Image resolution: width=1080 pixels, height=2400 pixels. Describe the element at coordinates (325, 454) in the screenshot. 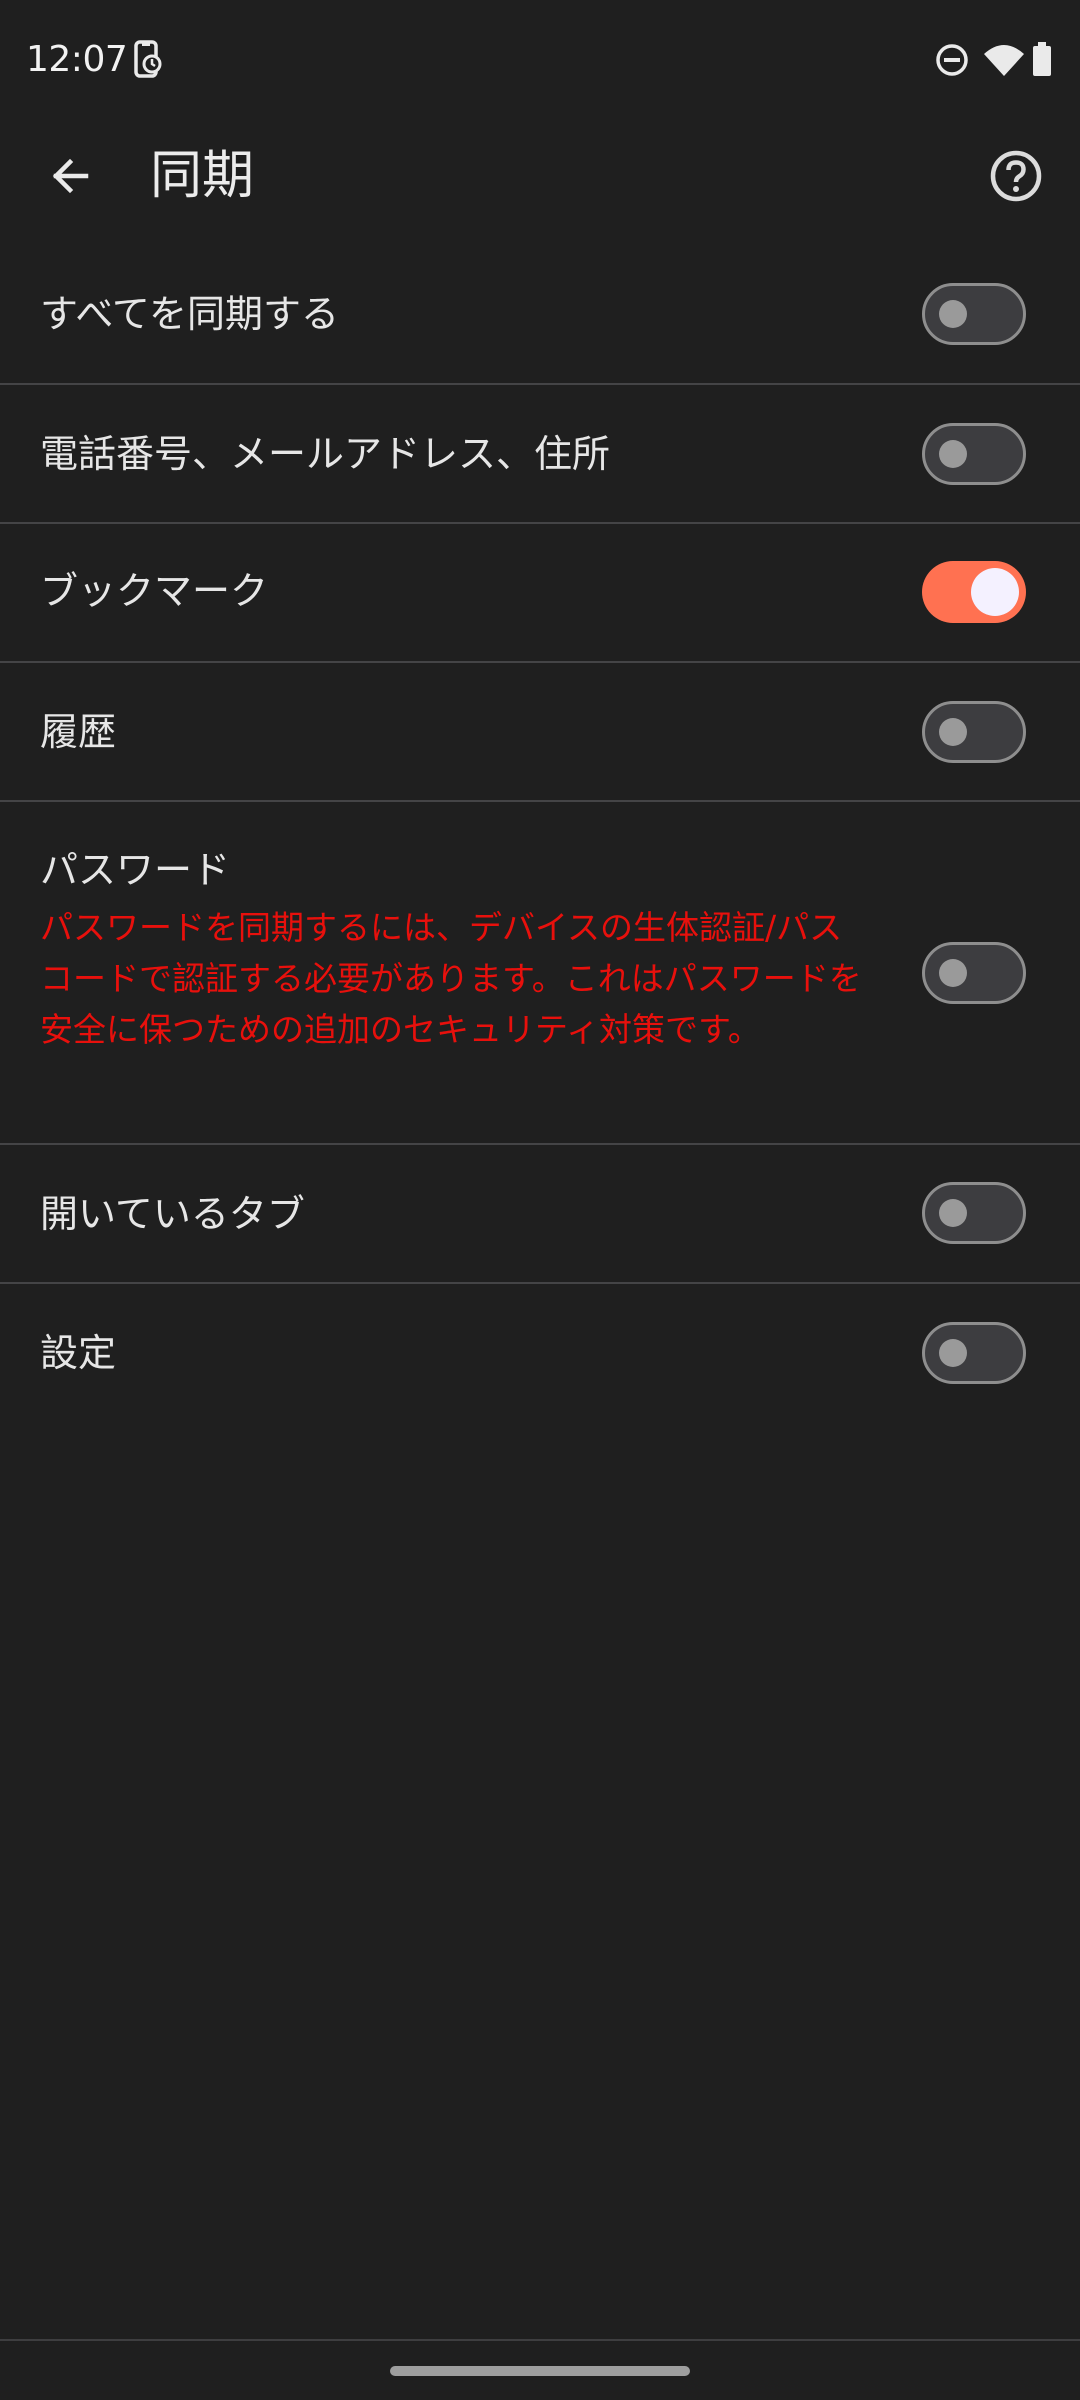

I see `contact-info-label: 電話番号、メールアドレス、住所` at that location.